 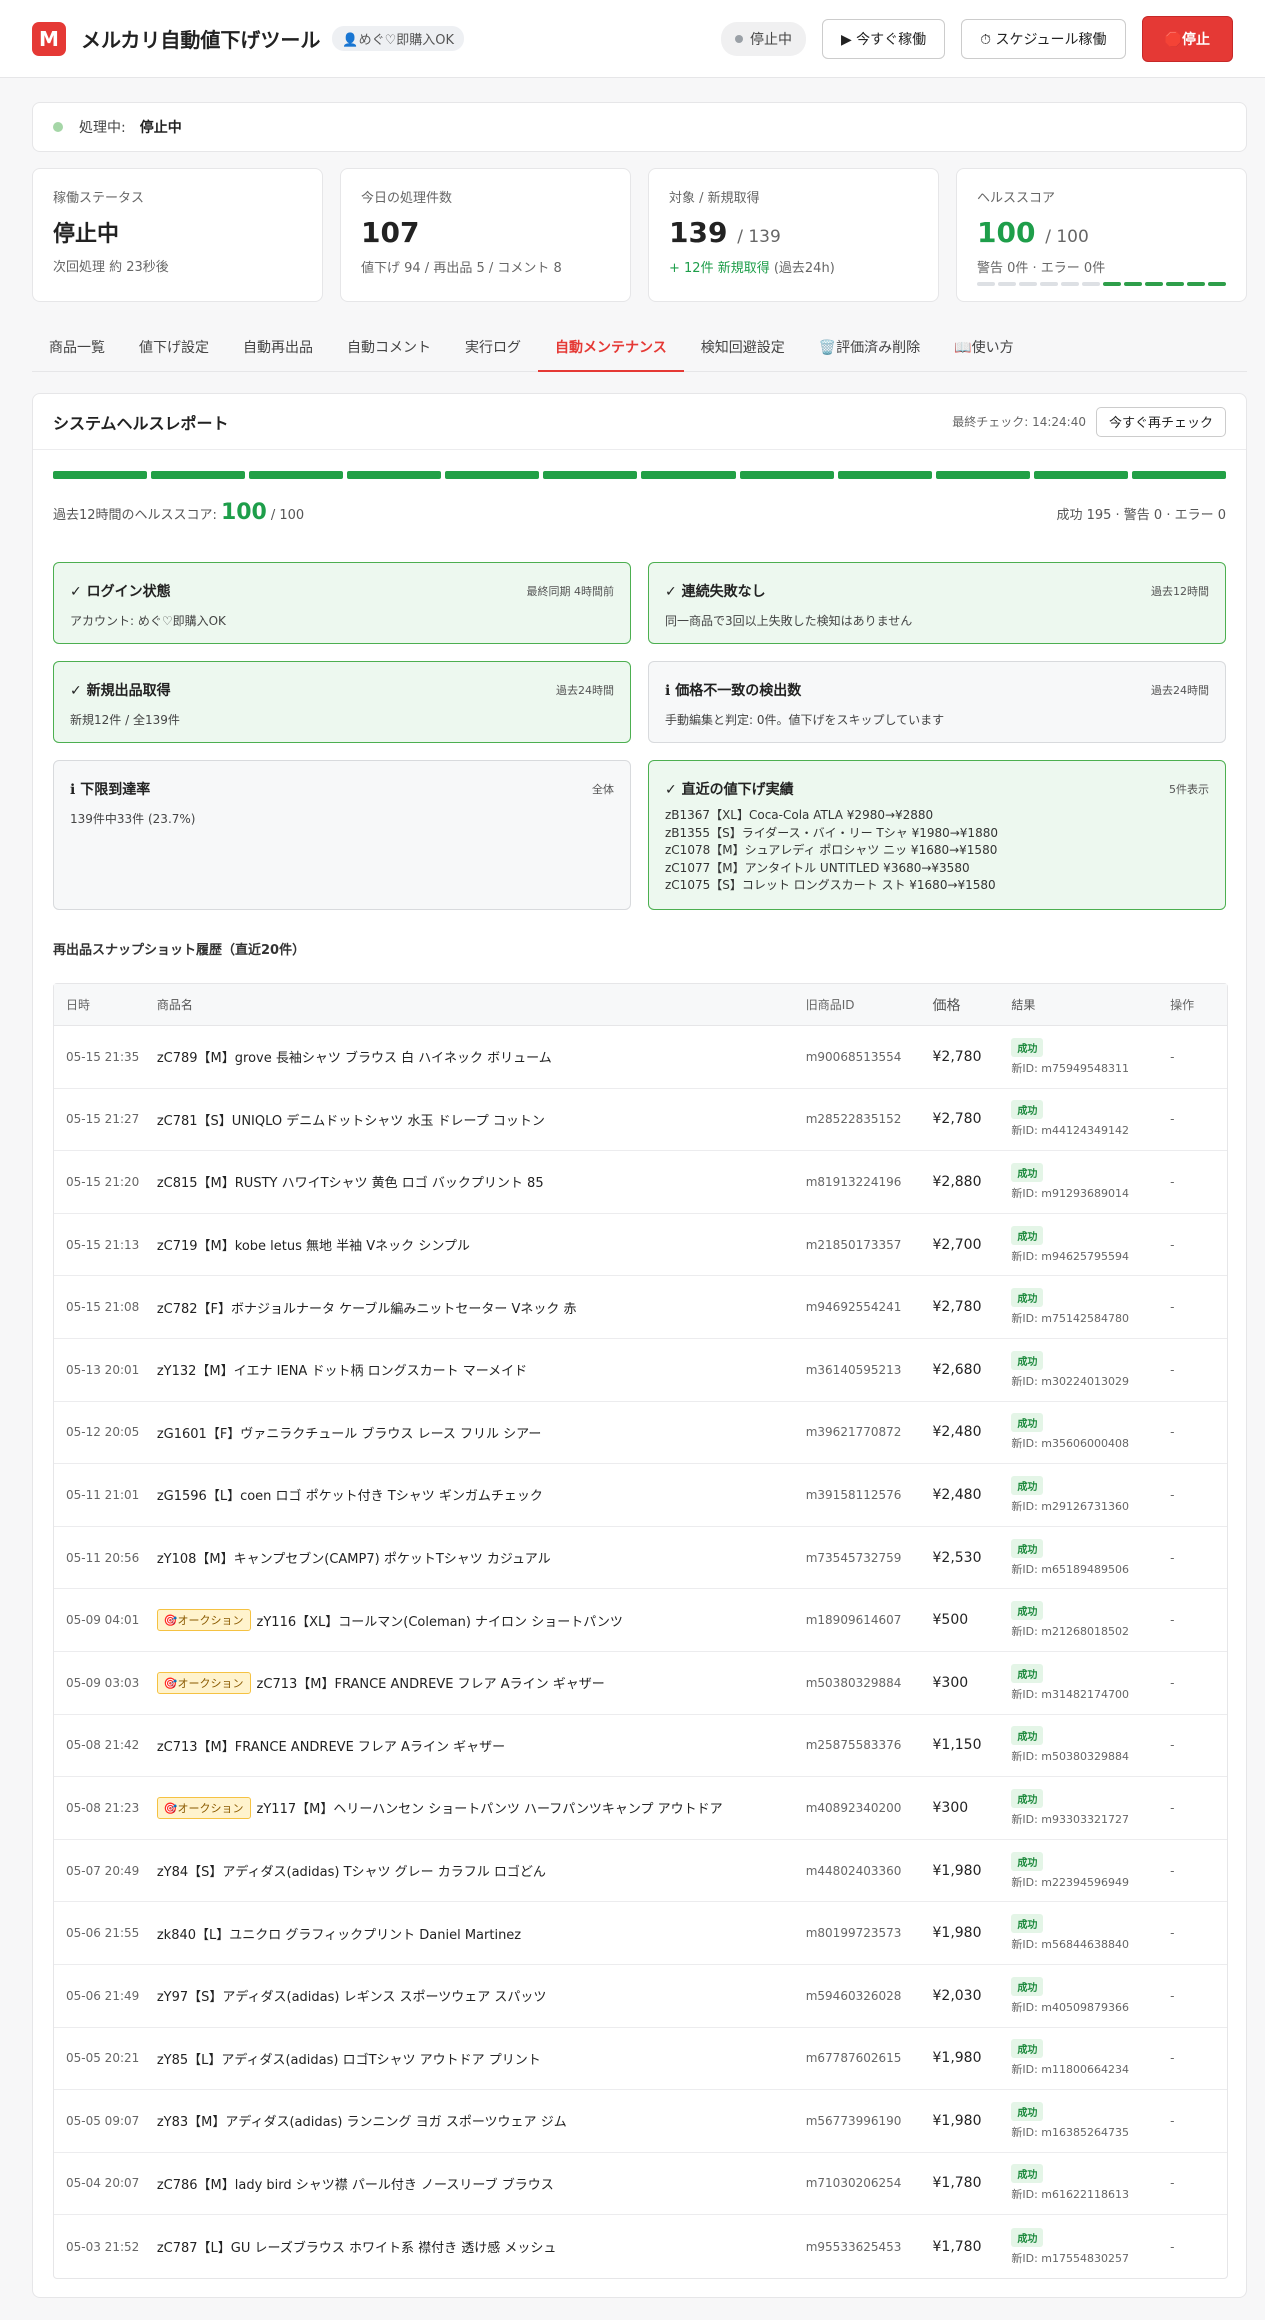 I want to click on card-body: 同一商品で3回以上失敗した検知はありません, so click(x=789, y=621).